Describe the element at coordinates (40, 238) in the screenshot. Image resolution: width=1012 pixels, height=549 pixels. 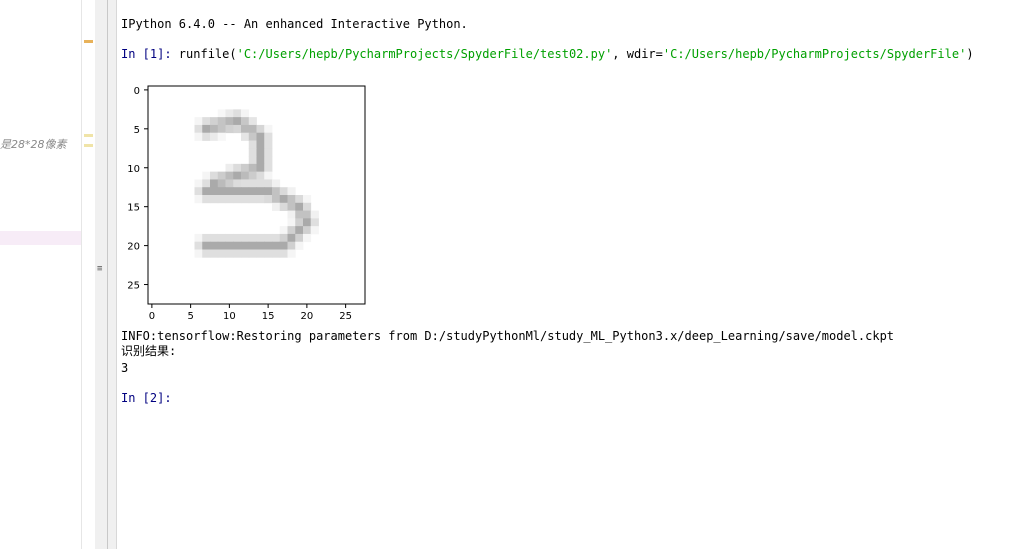
I see `editor-highlighted-line` at that location.